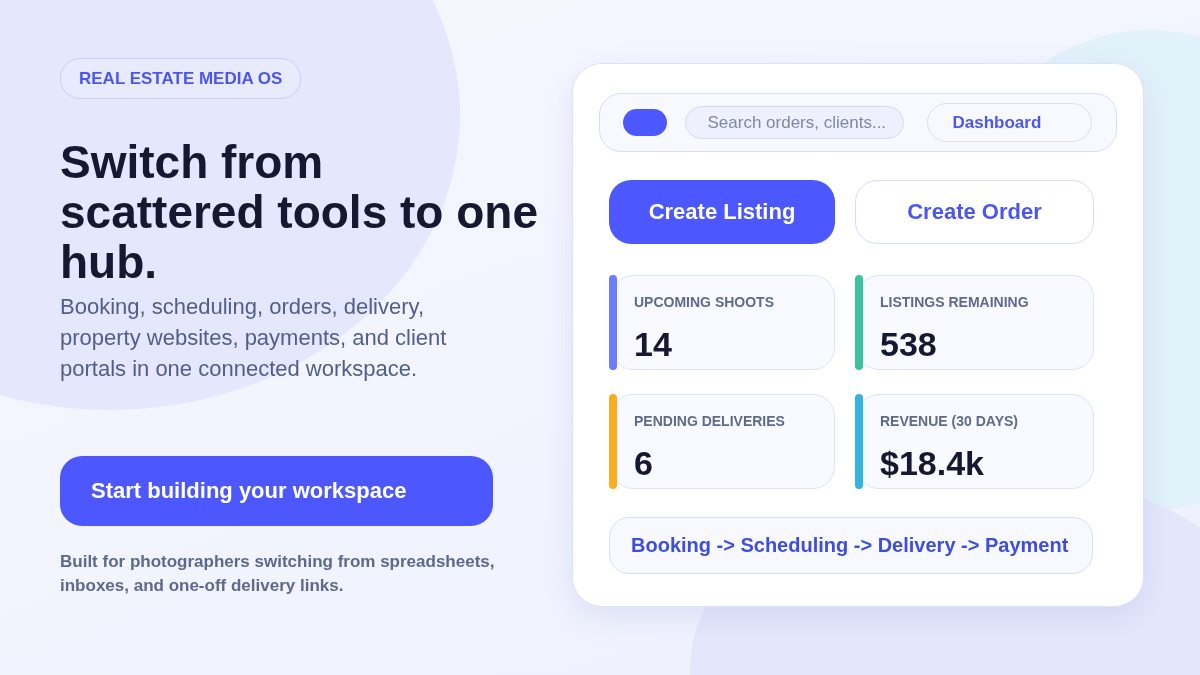 This screenshot has width=1200, height=675. I want to click on footnote: Built for photographers switching from spreadsheets, inboxes, and one-off delivery links., so click(278, 574).